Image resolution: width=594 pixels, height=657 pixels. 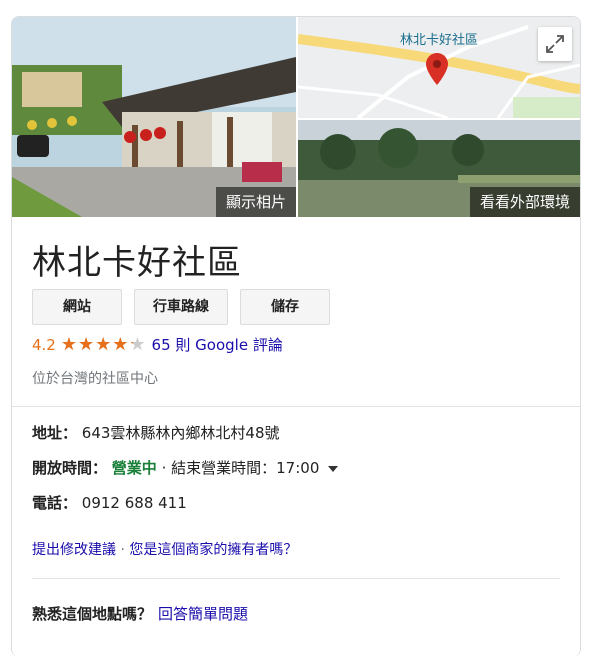 I want to click on hours-label: 開放時間：, so click(x=70, y=468).